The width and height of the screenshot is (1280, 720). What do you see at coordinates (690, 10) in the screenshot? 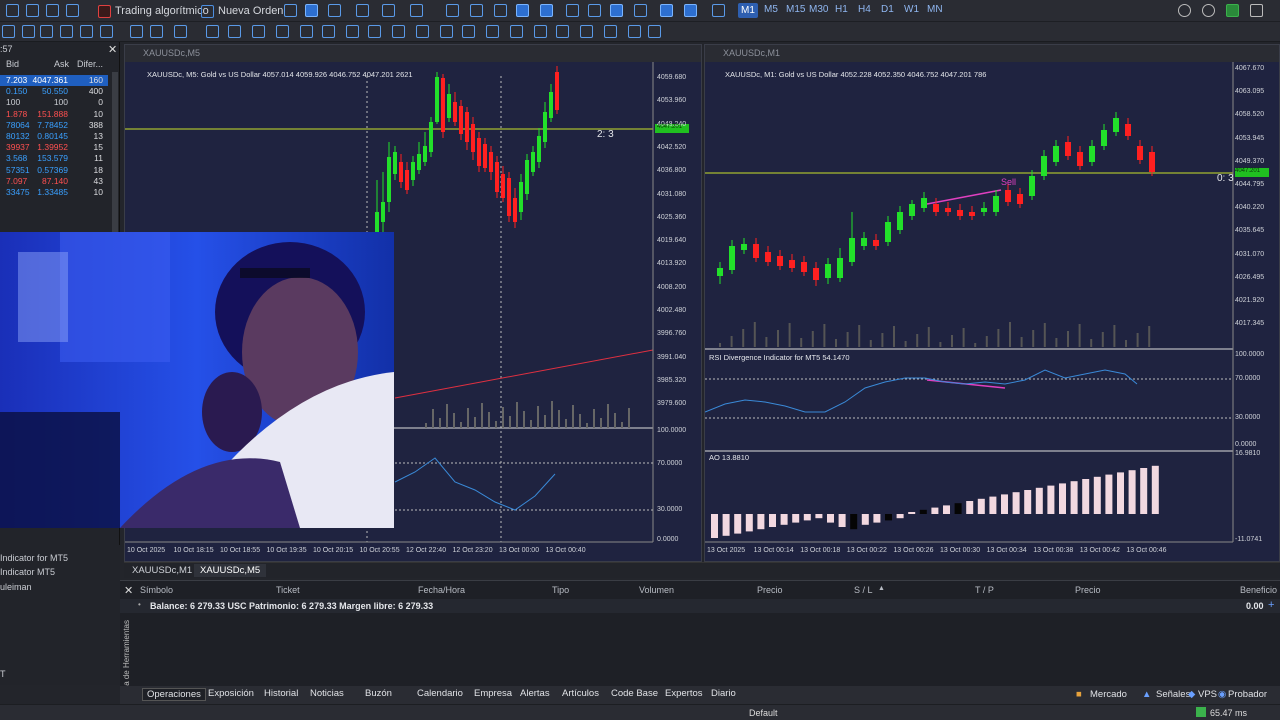
I see `arrange-icon` at bounding box center [690, 10].